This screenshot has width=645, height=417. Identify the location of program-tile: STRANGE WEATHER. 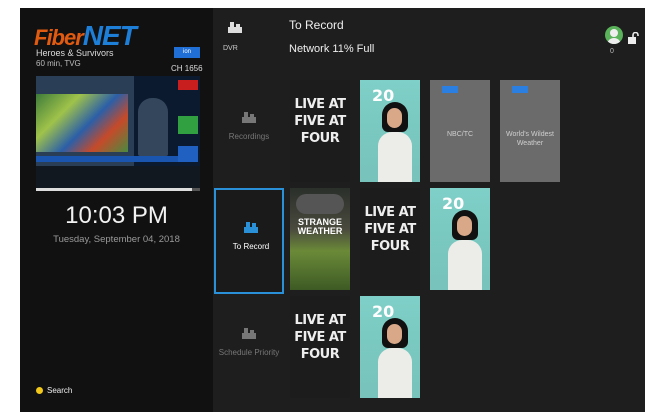
(320, 239).